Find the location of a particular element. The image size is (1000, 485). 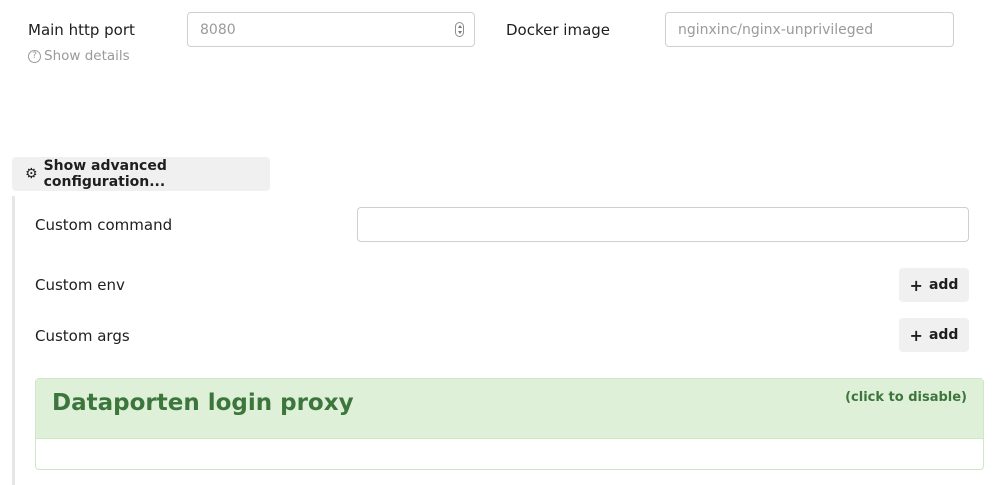

custom-args-add-button: + add is located at coordinates (934, 335).